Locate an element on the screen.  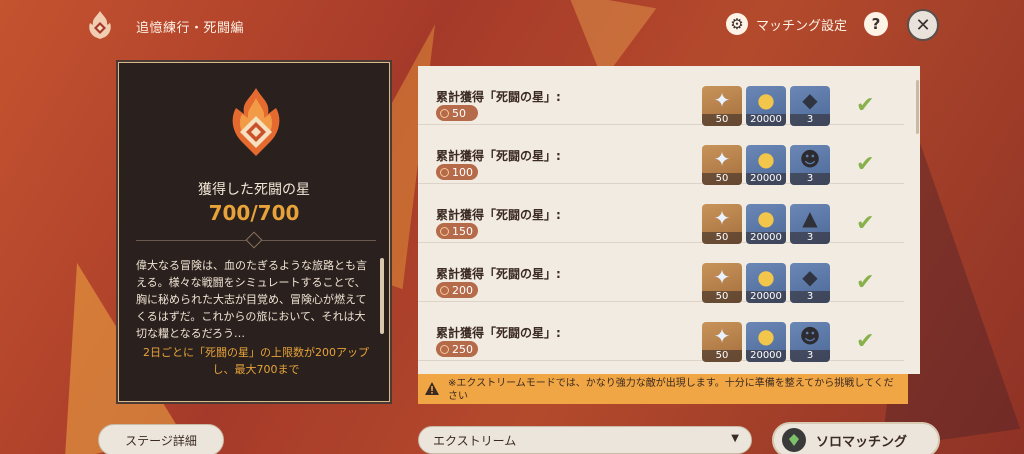
reward-list-scrollbar is located at coordinates (917, 107).